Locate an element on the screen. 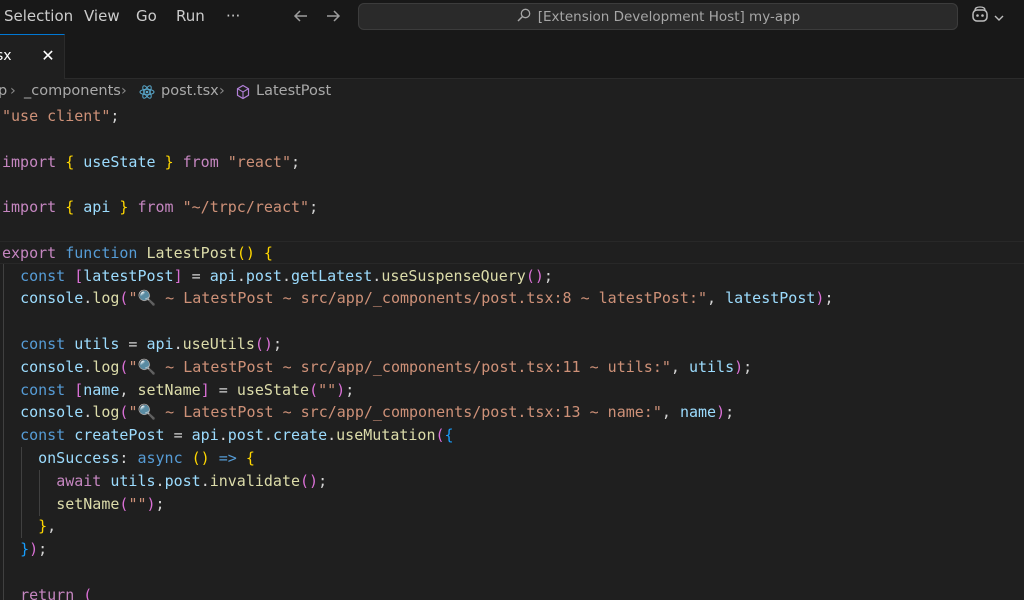  code-token: ) is located at coordinates (151, 503).